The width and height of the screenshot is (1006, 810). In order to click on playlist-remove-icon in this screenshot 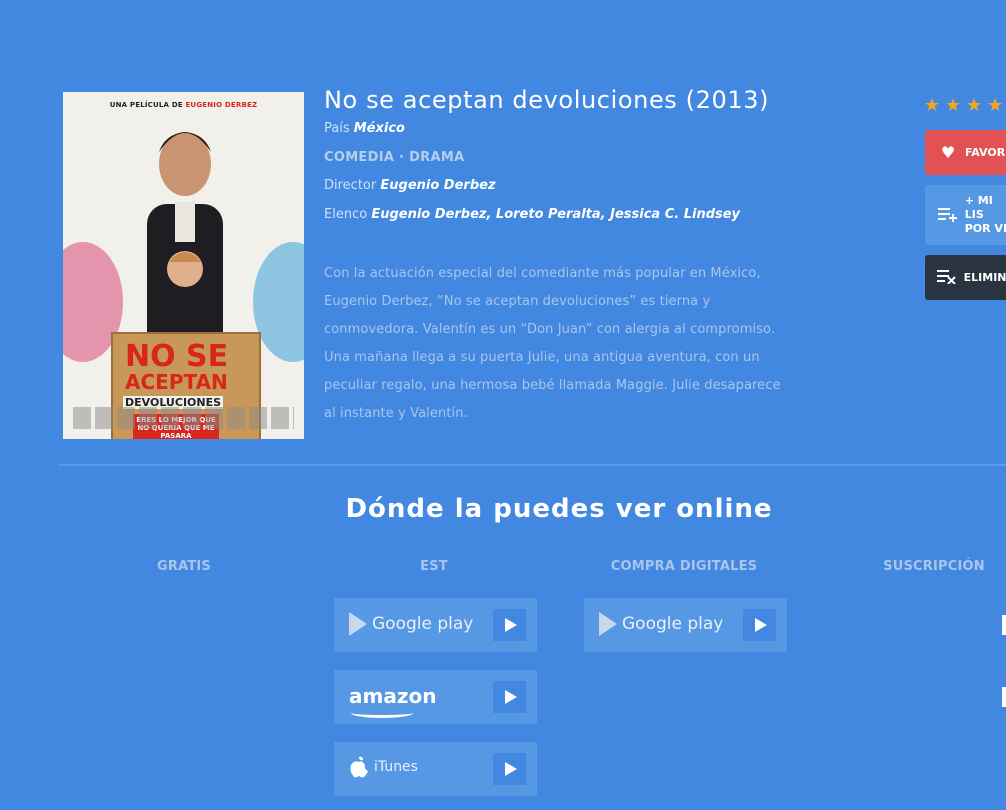, I will do `click(947, 278)`.